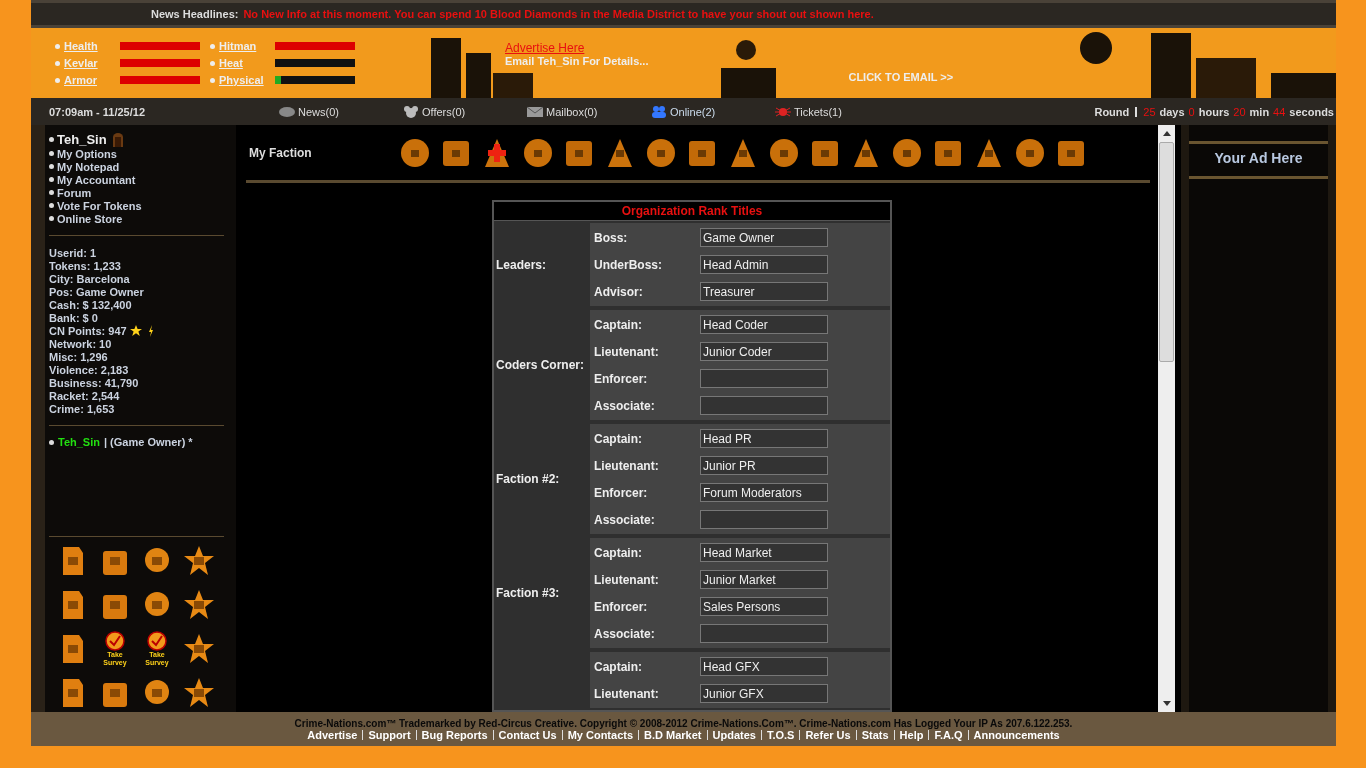  What do you see at coordinates (78, 356) in the screenshot?
I see `stat-text: Misc: 1,296` at bounding box center [78, 356].